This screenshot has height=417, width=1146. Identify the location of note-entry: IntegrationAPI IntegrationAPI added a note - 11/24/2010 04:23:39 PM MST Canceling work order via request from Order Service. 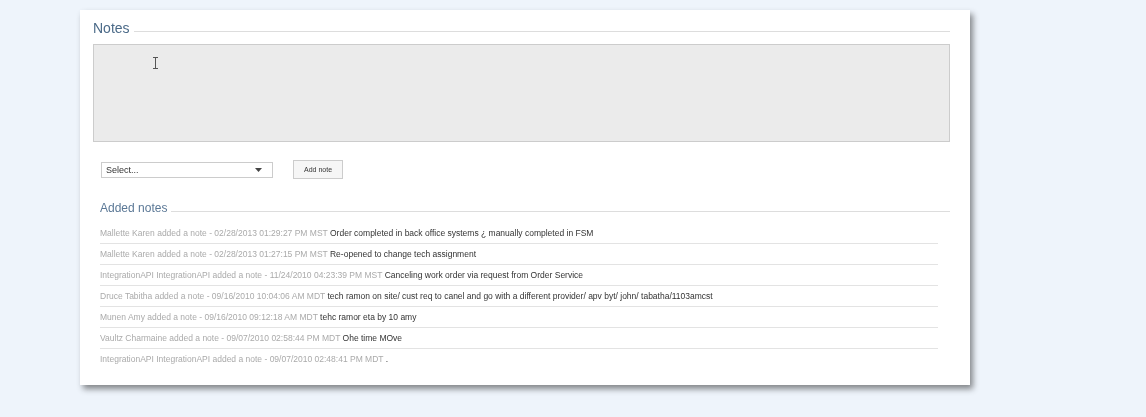
(519, 275).